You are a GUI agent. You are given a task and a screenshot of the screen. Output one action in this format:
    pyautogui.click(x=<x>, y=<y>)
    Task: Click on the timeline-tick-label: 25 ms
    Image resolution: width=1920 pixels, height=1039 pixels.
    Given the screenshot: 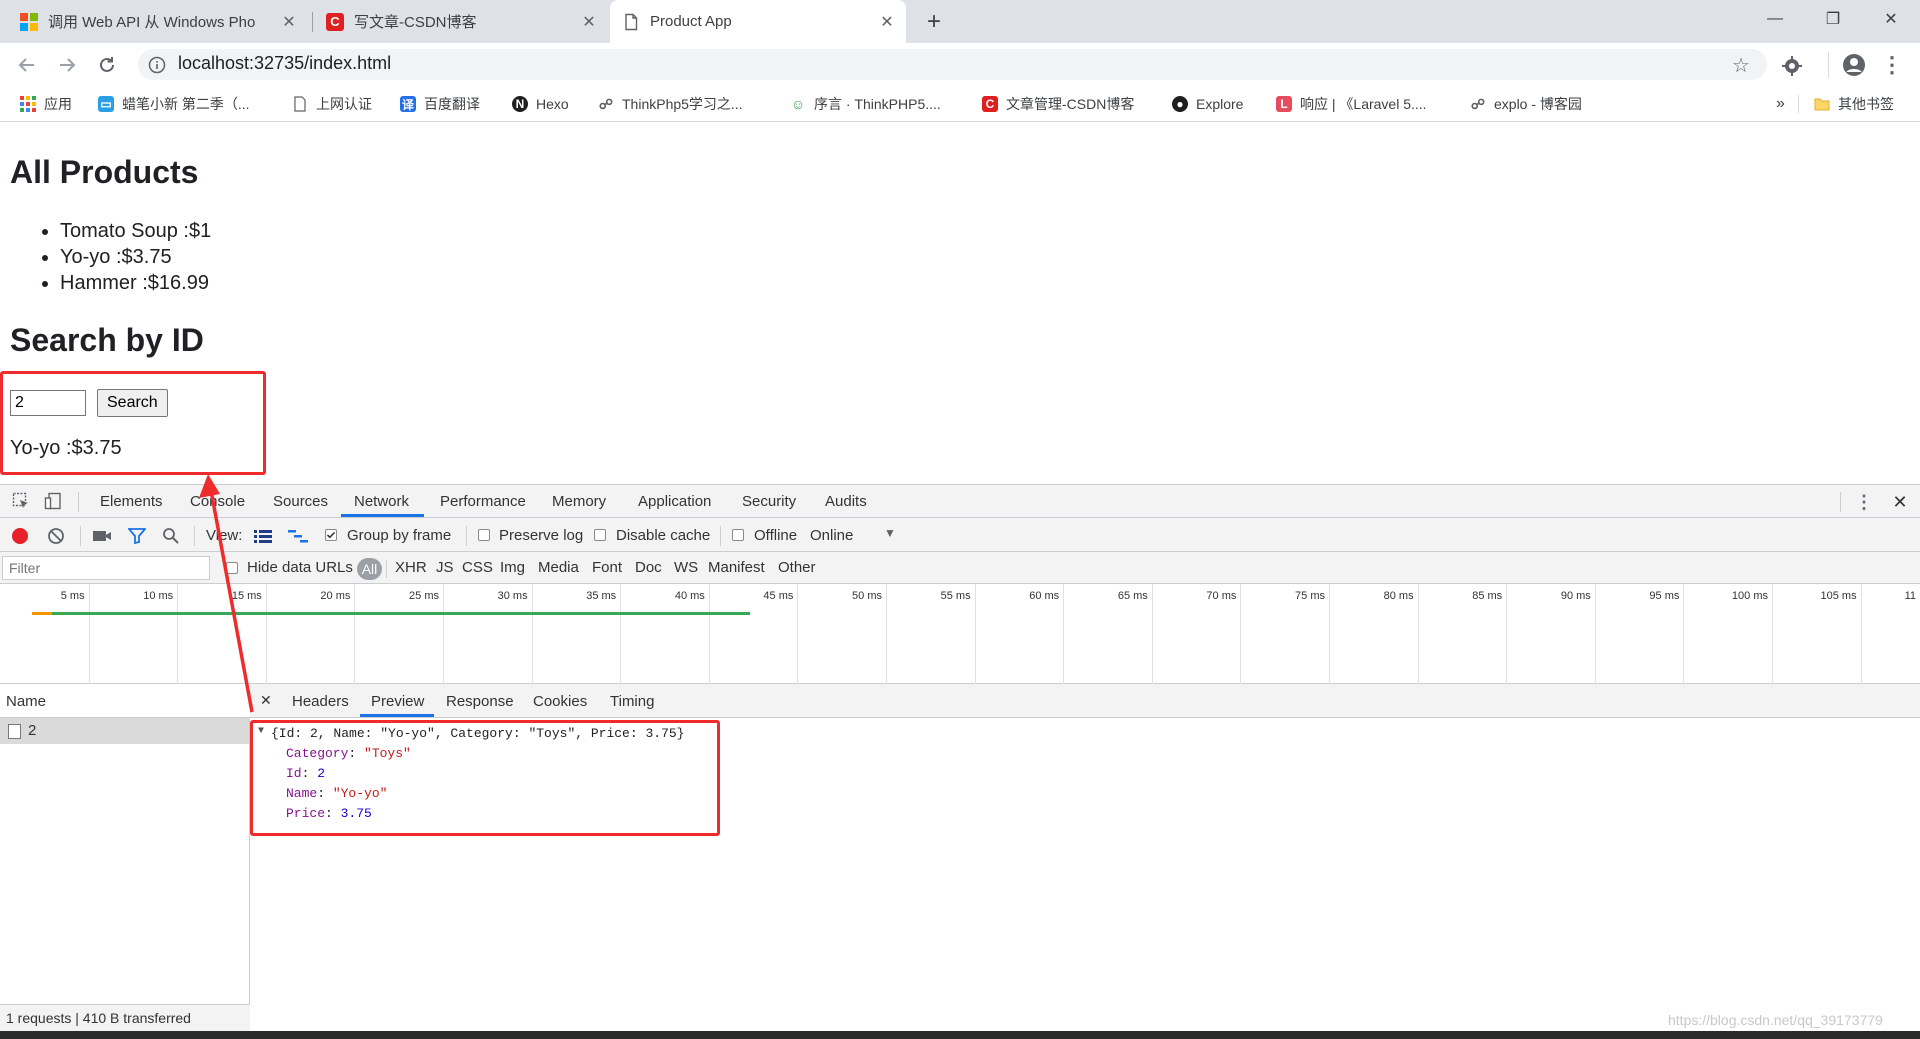 What is the action you would take?
    pyautogui.click(x=424, y=596)
    